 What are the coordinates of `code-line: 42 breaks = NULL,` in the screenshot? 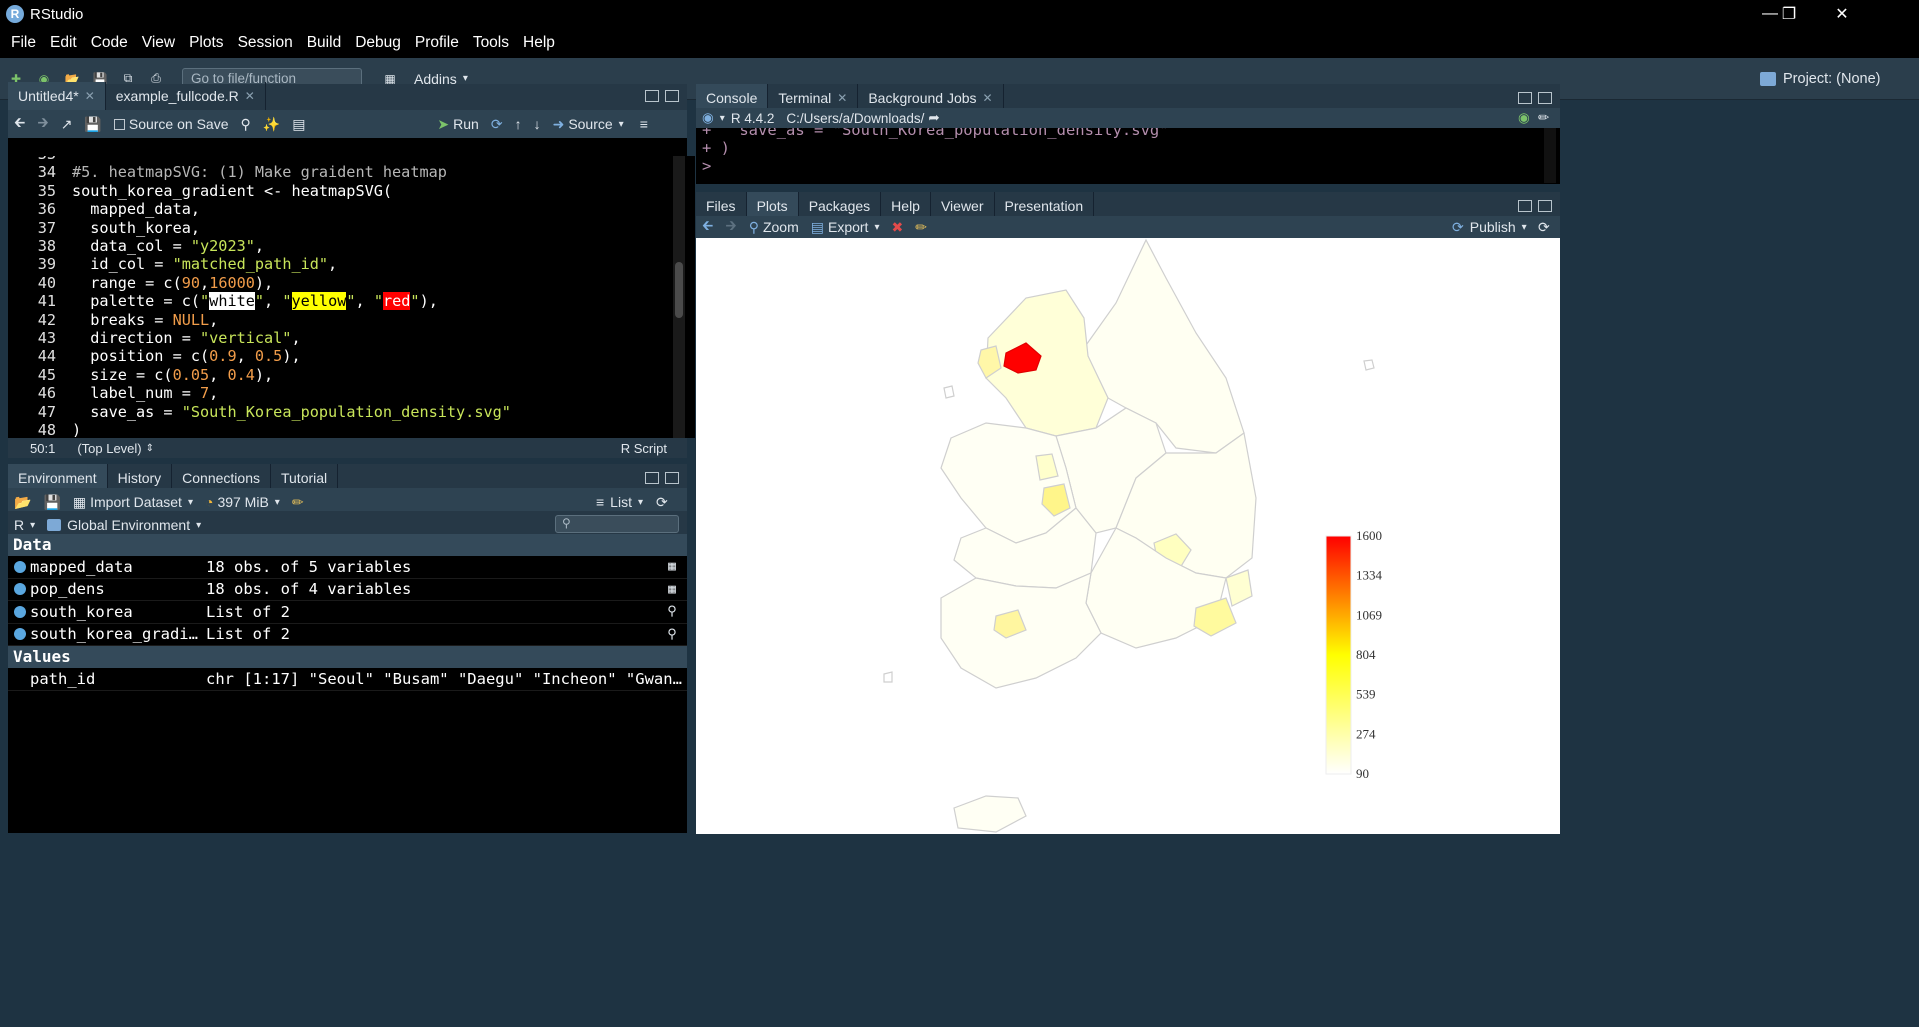 It's located at (338, 320).